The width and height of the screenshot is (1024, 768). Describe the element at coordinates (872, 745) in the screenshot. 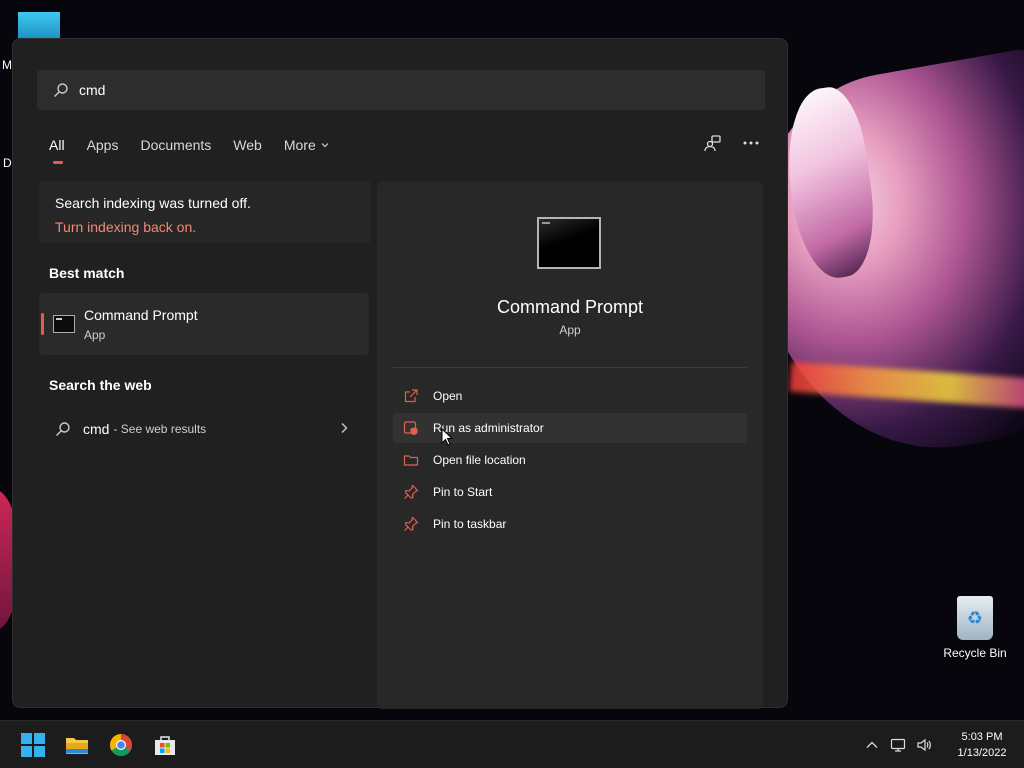

I see `chevron-up-icon` at that location.